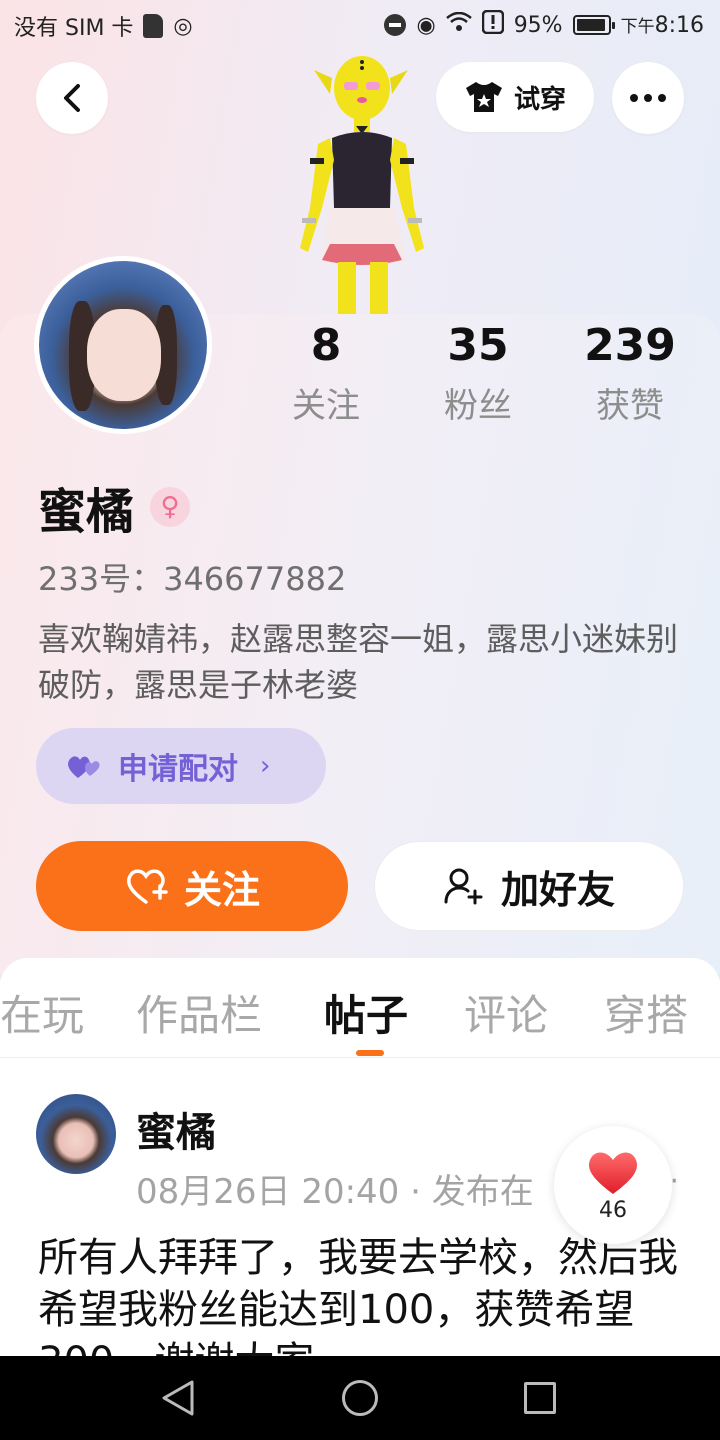  Describe the element at coordinates (426, 25) in the screenshot. I see `eye-icon: ◉` at that location.